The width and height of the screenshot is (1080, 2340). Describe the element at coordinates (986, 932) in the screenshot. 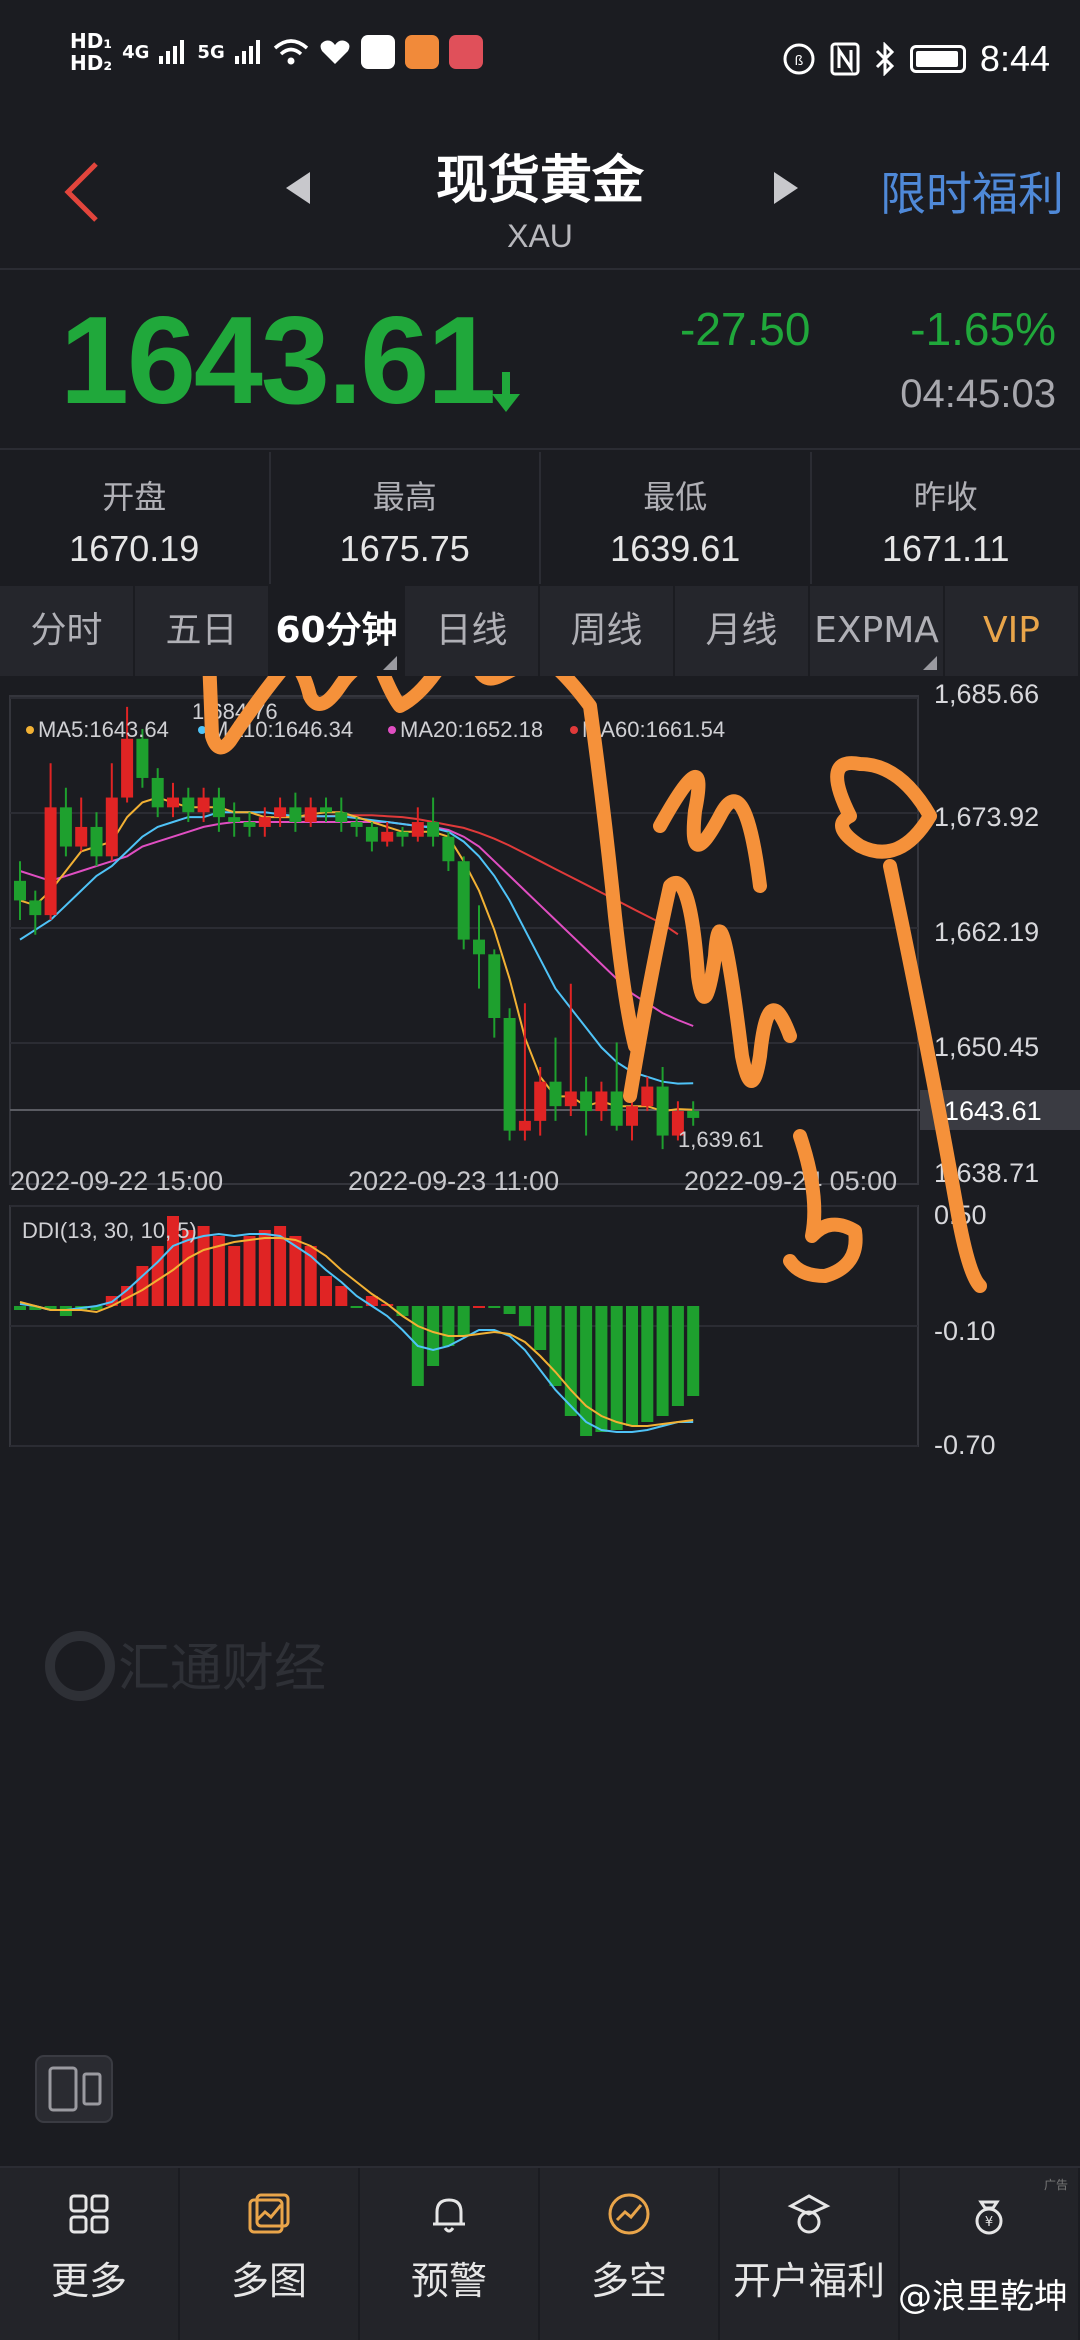

I see `y-tick-label: 1,662.19` at that location.